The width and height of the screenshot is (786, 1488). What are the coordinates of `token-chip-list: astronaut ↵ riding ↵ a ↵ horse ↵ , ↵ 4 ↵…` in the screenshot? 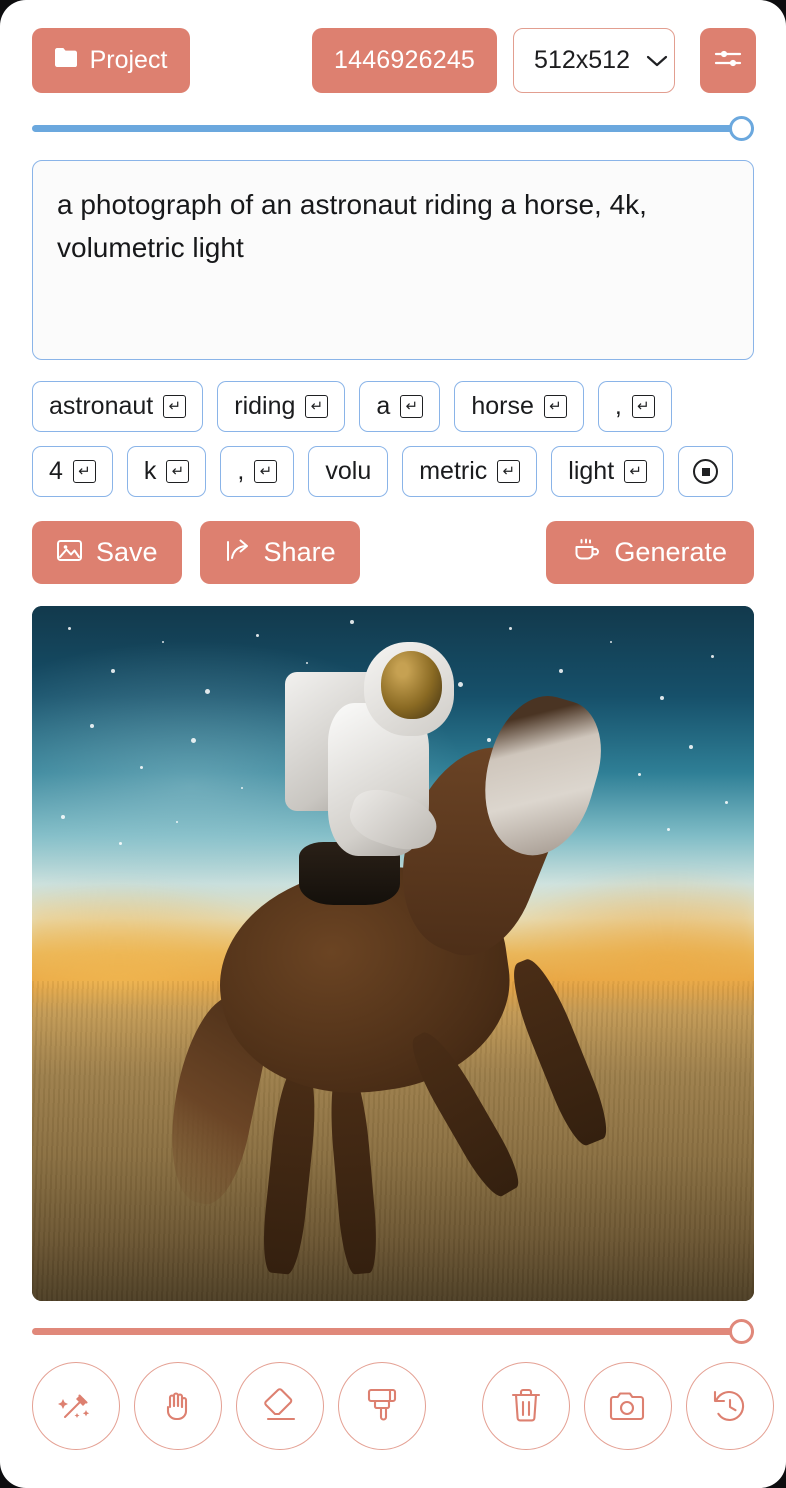 It's located at (393, 439).